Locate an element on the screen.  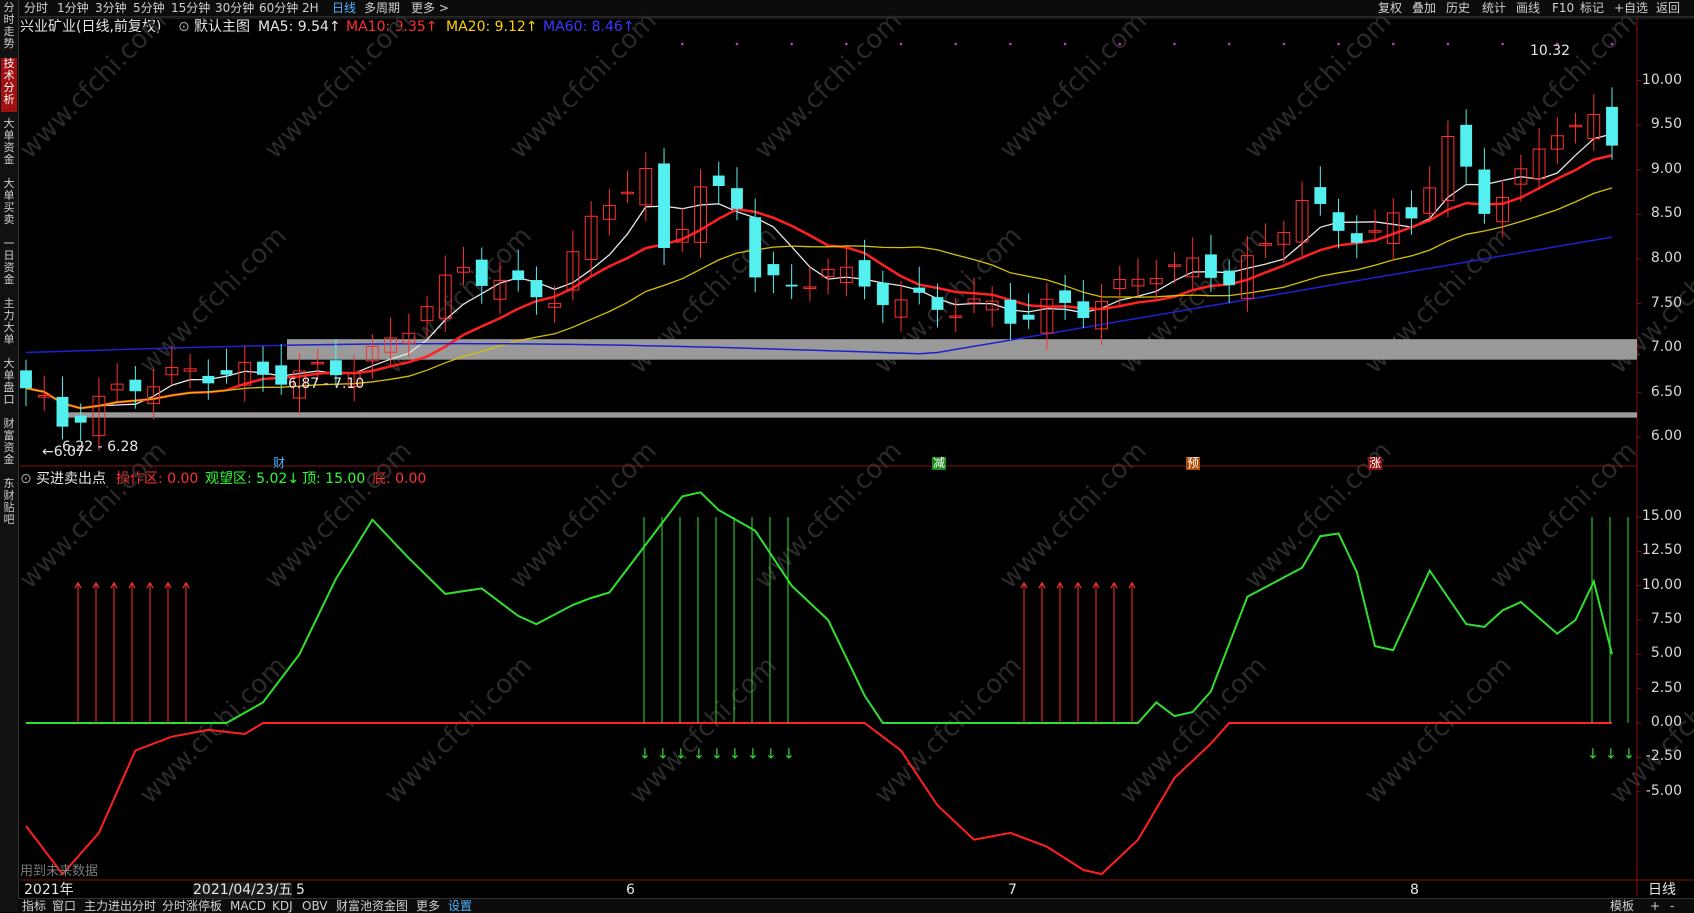
top-dots is located at coordinates (1147, 44).